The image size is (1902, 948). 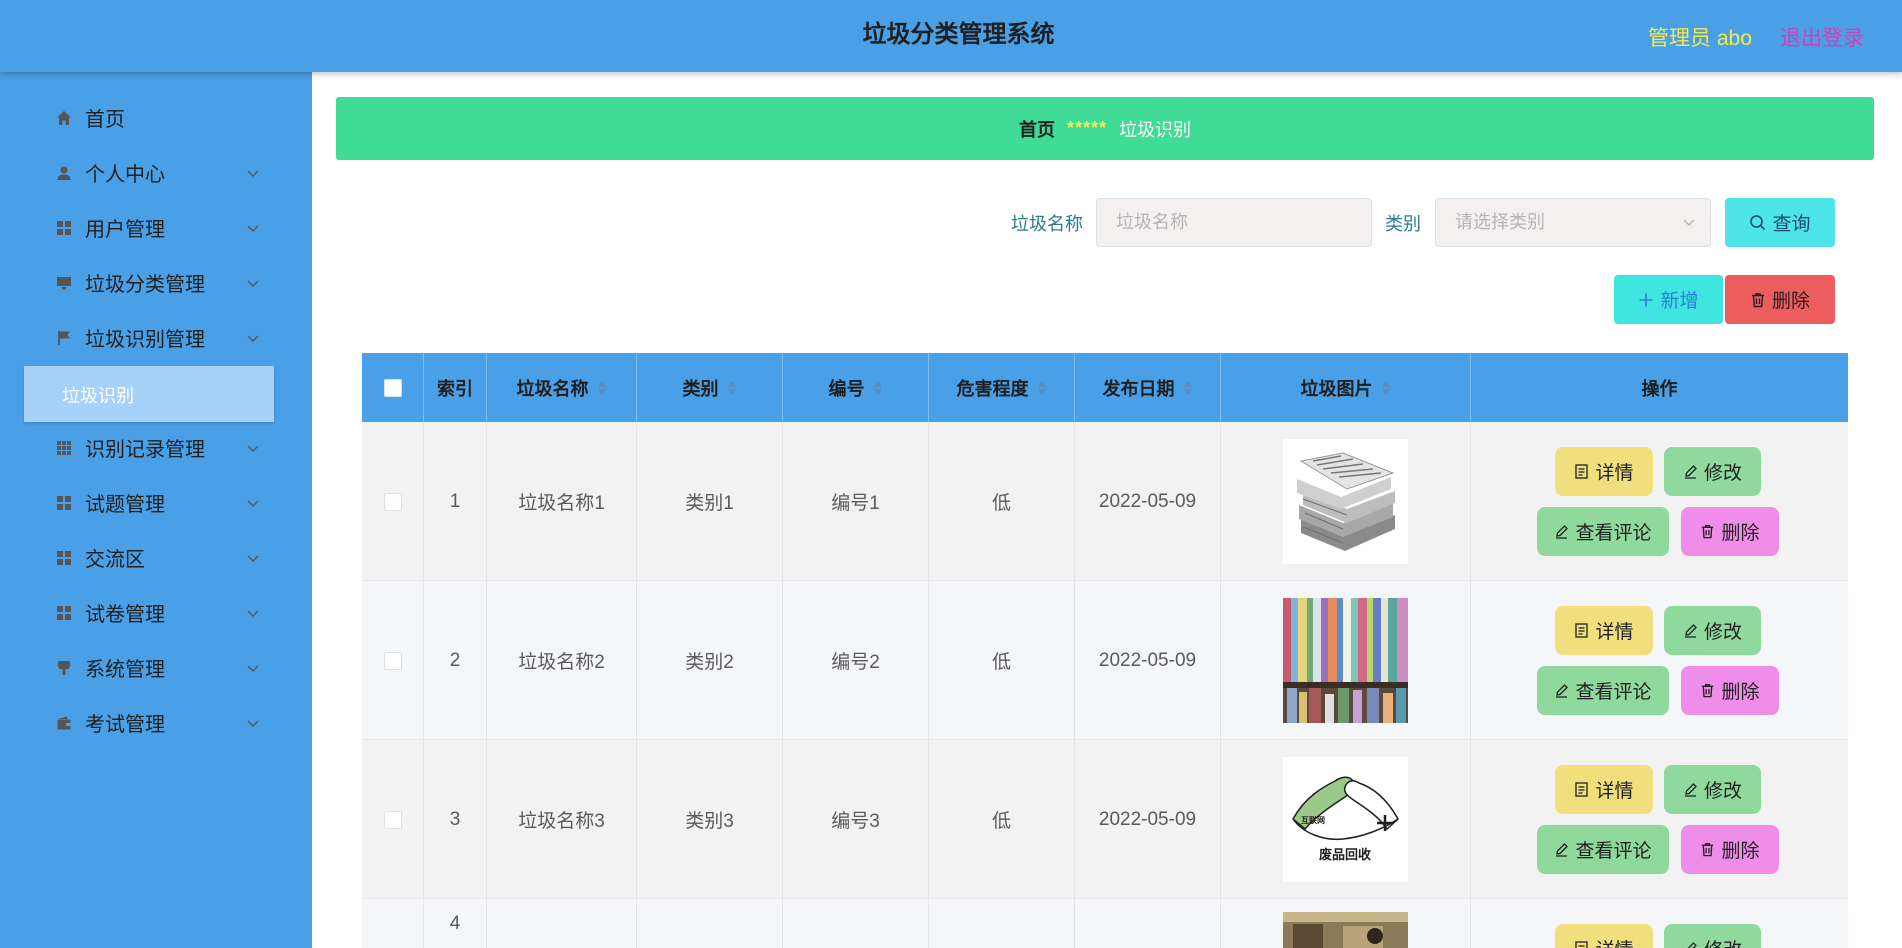 What do you see at coordinates (1345, 501) in the screenshot?
I see `garbage-image-newspaper` at bounding box center [1345, 501].